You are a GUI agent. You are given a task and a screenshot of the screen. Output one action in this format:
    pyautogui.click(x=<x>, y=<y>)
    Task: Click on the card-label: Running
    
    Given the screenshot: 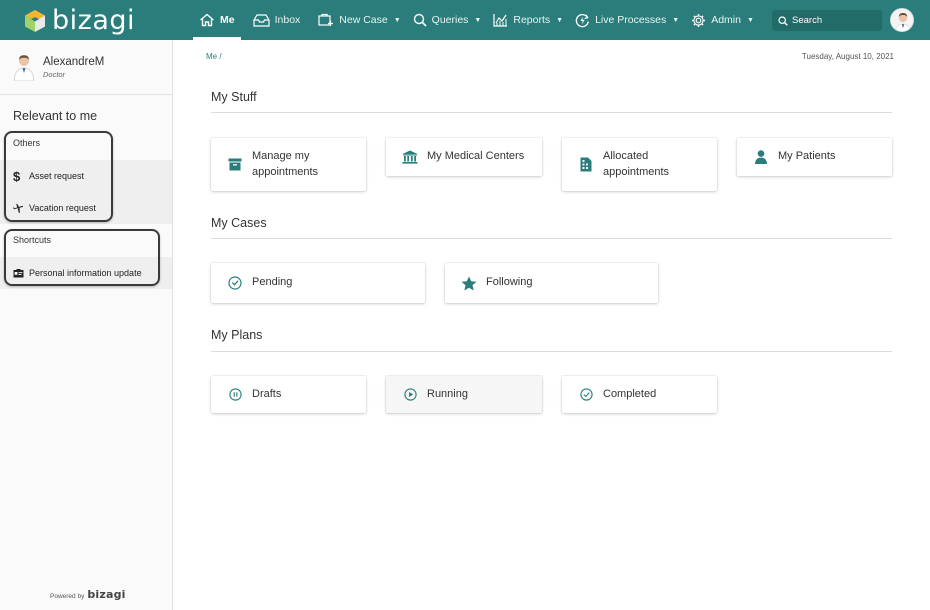 What is the action you would take?
    pyautogui.click(x=447, y=393)
    